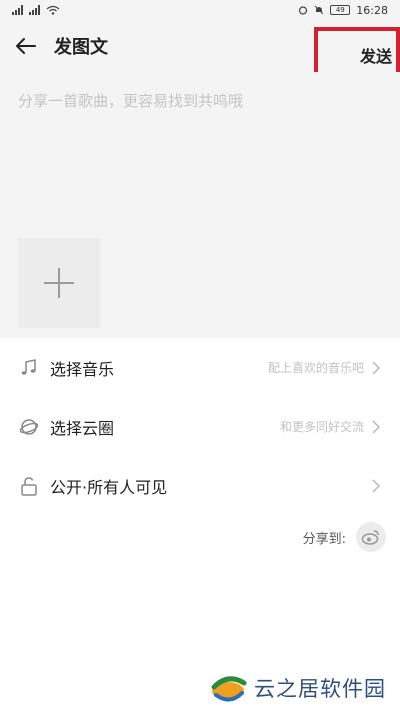 The image size is (400, 713). I want to click on status-icons-left, so click(36, 10).